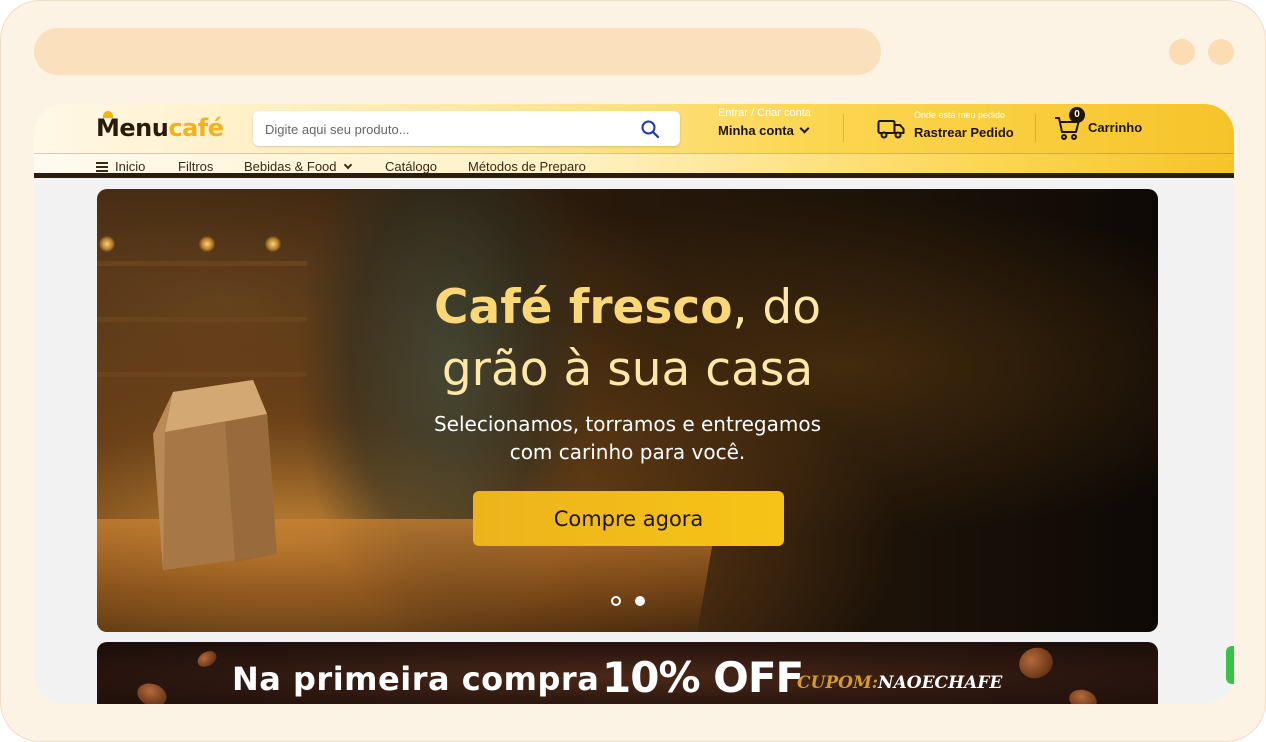 The height and width of the screenshot is (742, 1266). Describe the element at coordinates (457, 51) in the screenshot. I see `address-bar` at that location.